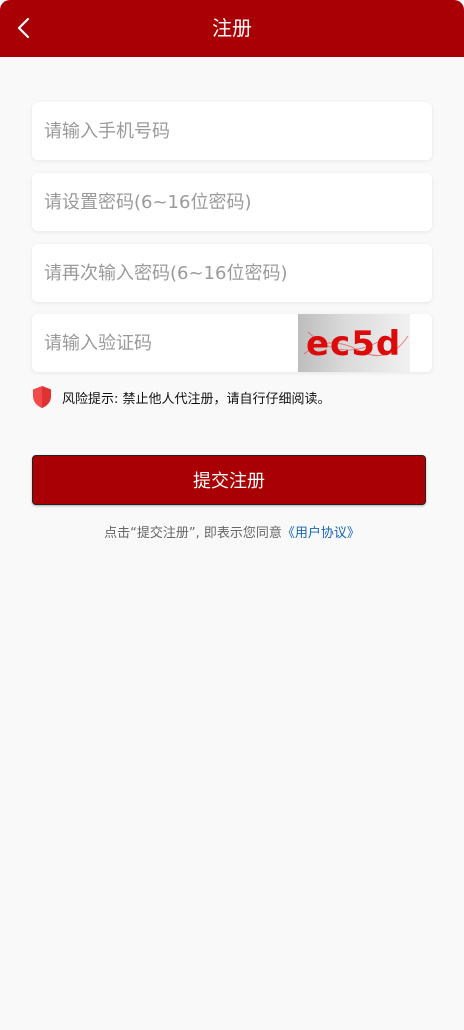 This screenshot has height=1030, width=464. I want to click on agreement-notice: 点击“提交注册”, 即表示您同意《用户协议》, so click(232, 531).